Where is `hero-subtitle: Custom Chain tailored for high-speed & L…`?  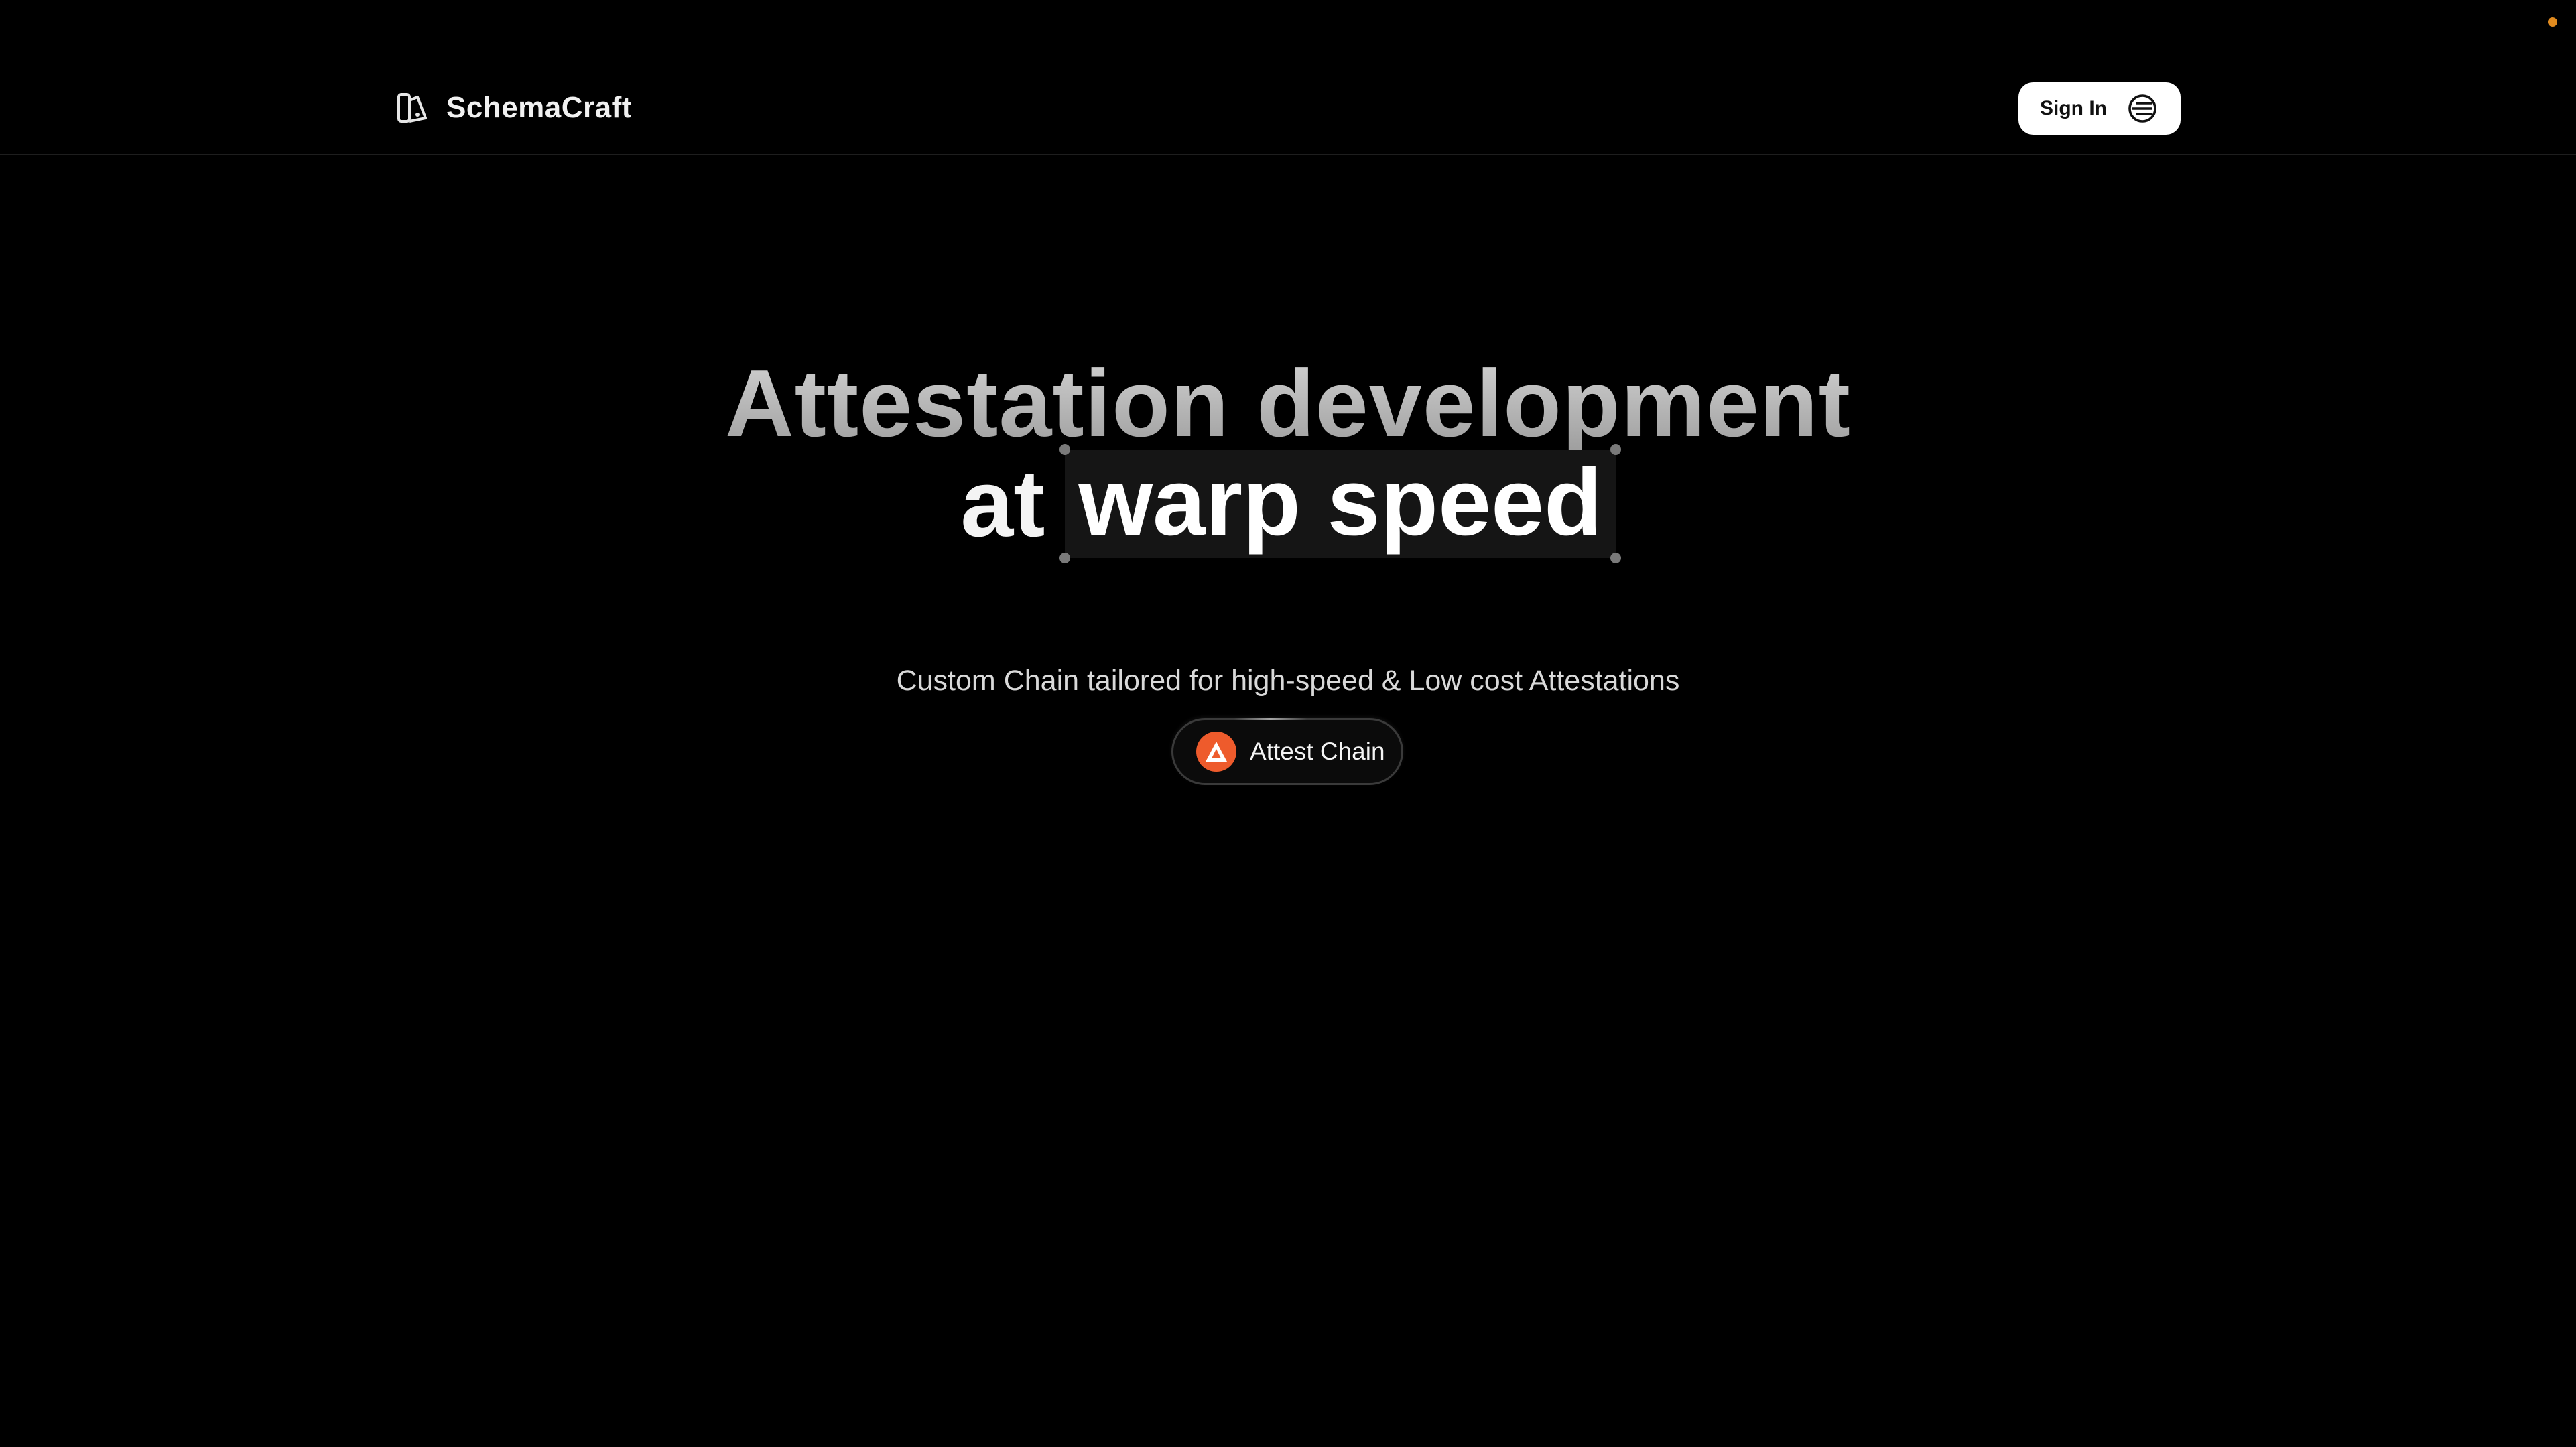
hero-subtitle: Custom Chain tailored for high-speed & L… is located at coordinates (1288, 681).